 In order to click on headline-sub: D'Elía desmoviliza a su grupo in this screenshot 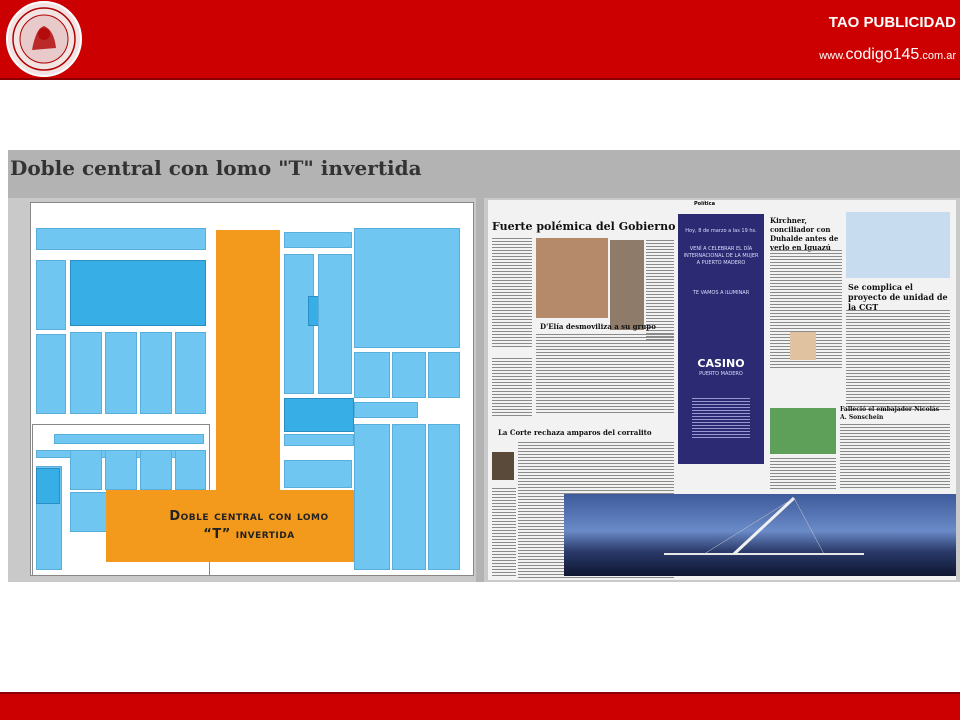, I will do `click(598, 326)`.